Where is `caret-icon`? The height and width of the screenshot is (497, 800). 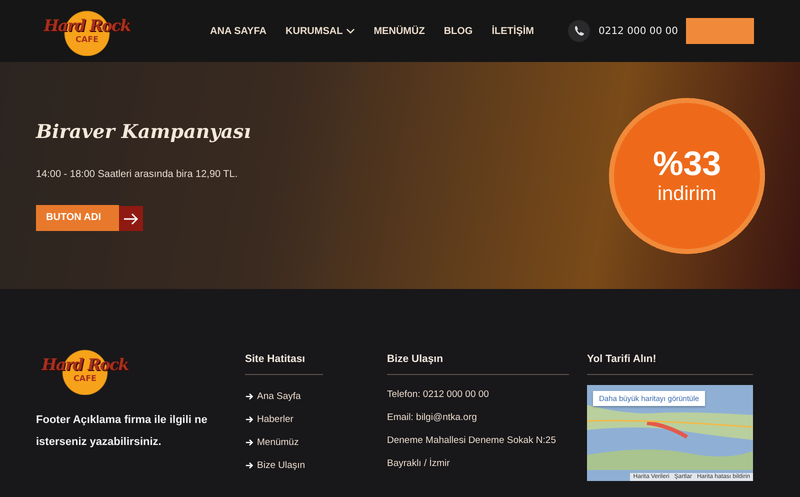
caret-icon is located at coordinates (350, 31).